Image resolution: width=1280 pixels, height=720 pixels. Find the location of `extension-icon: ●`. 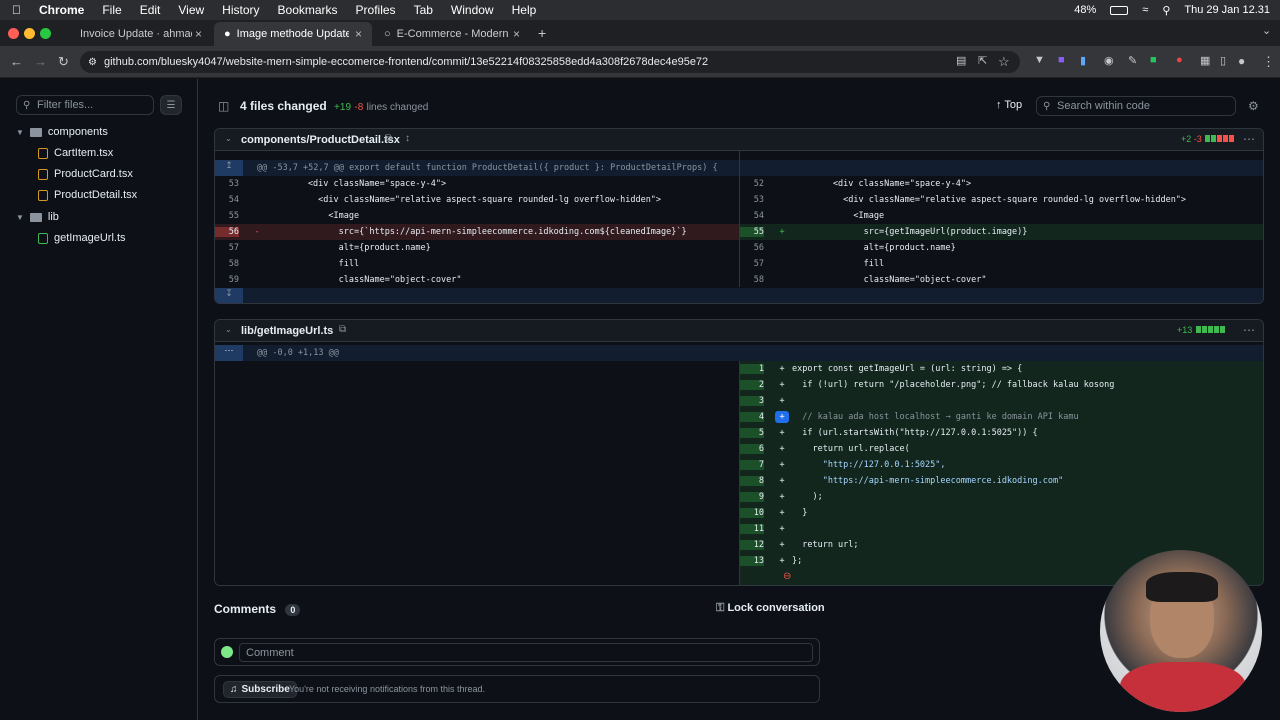

extension-icon: ● is located at coordinates (1179, 60).